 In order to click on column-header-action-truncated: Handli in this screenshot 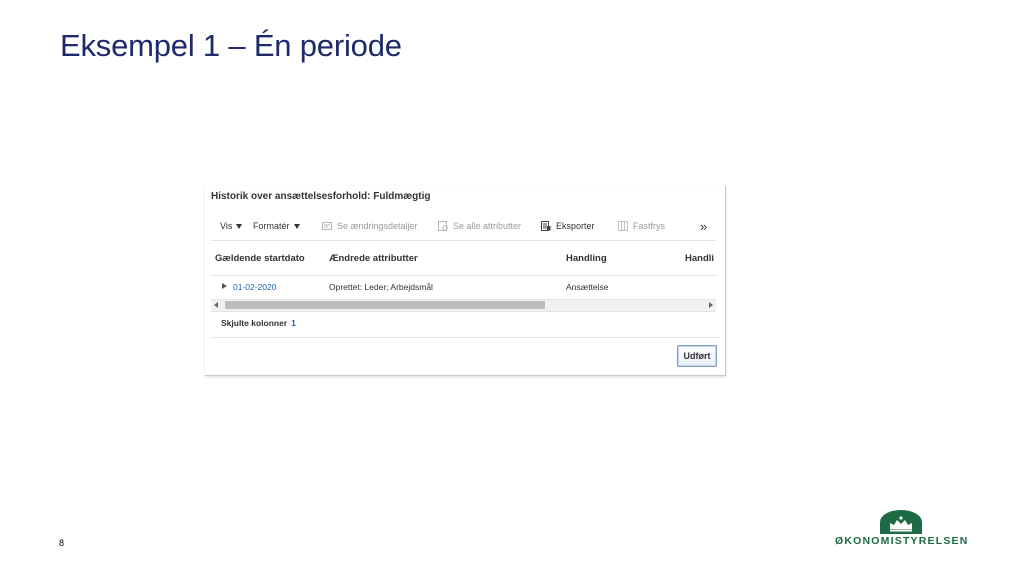, I will do `click(699, 258)`.